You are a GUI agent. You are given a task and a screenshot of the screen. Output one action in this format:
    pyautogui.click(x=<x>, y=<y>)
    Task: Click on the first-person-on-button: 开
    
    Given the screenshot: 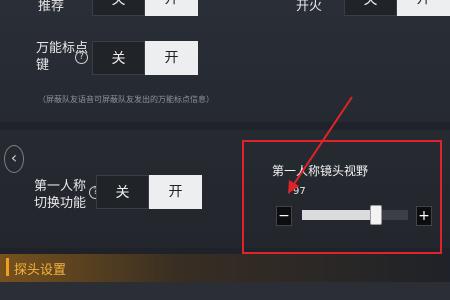 What is the action you would take?
    pyautogui.click(x=175, y=192)
    